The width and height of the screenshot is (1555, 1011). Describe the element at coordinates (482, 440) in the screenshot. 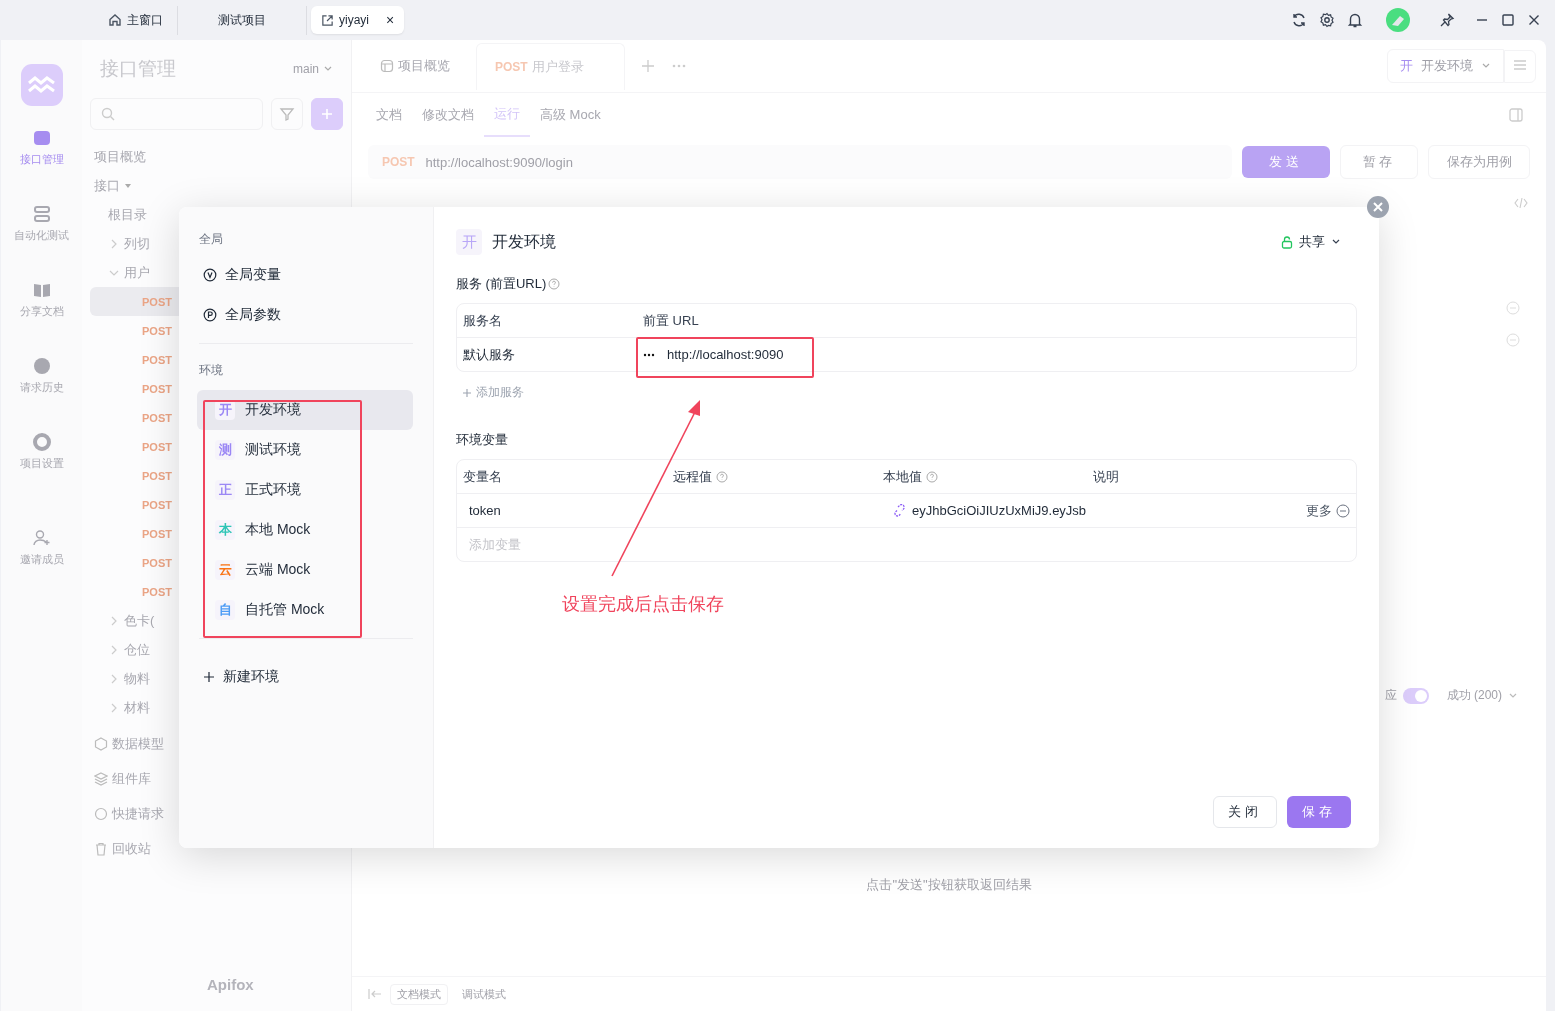

I see `section-title: 环境变量` at that location.